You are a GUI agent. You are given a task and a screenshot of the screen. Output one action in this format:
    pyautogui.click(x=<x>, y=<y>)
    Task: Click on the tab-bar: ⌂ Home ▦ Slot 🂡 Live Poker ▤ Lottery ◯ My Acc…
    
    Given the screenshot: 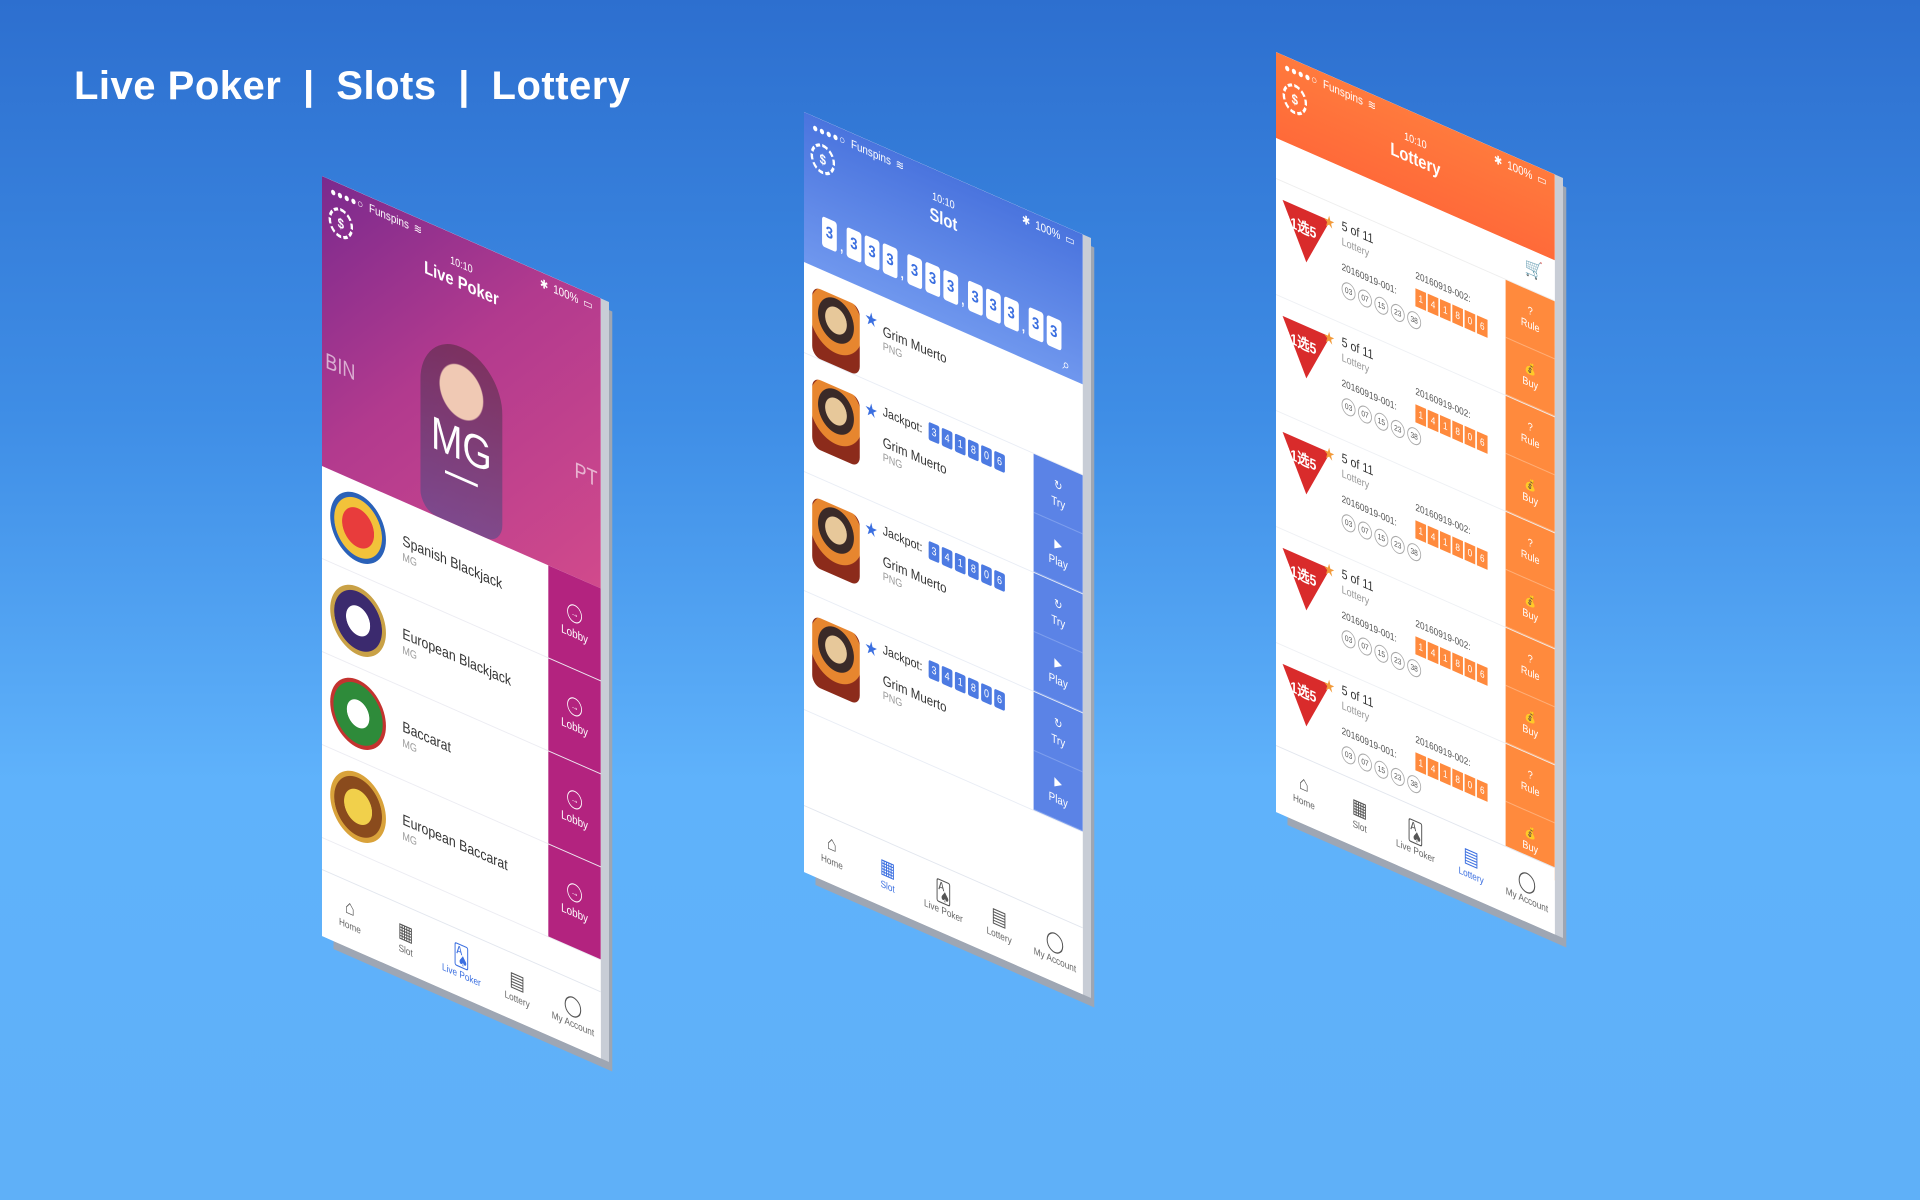 What is the action you would take?
    pyautogui.click(x=943, y=900)
    